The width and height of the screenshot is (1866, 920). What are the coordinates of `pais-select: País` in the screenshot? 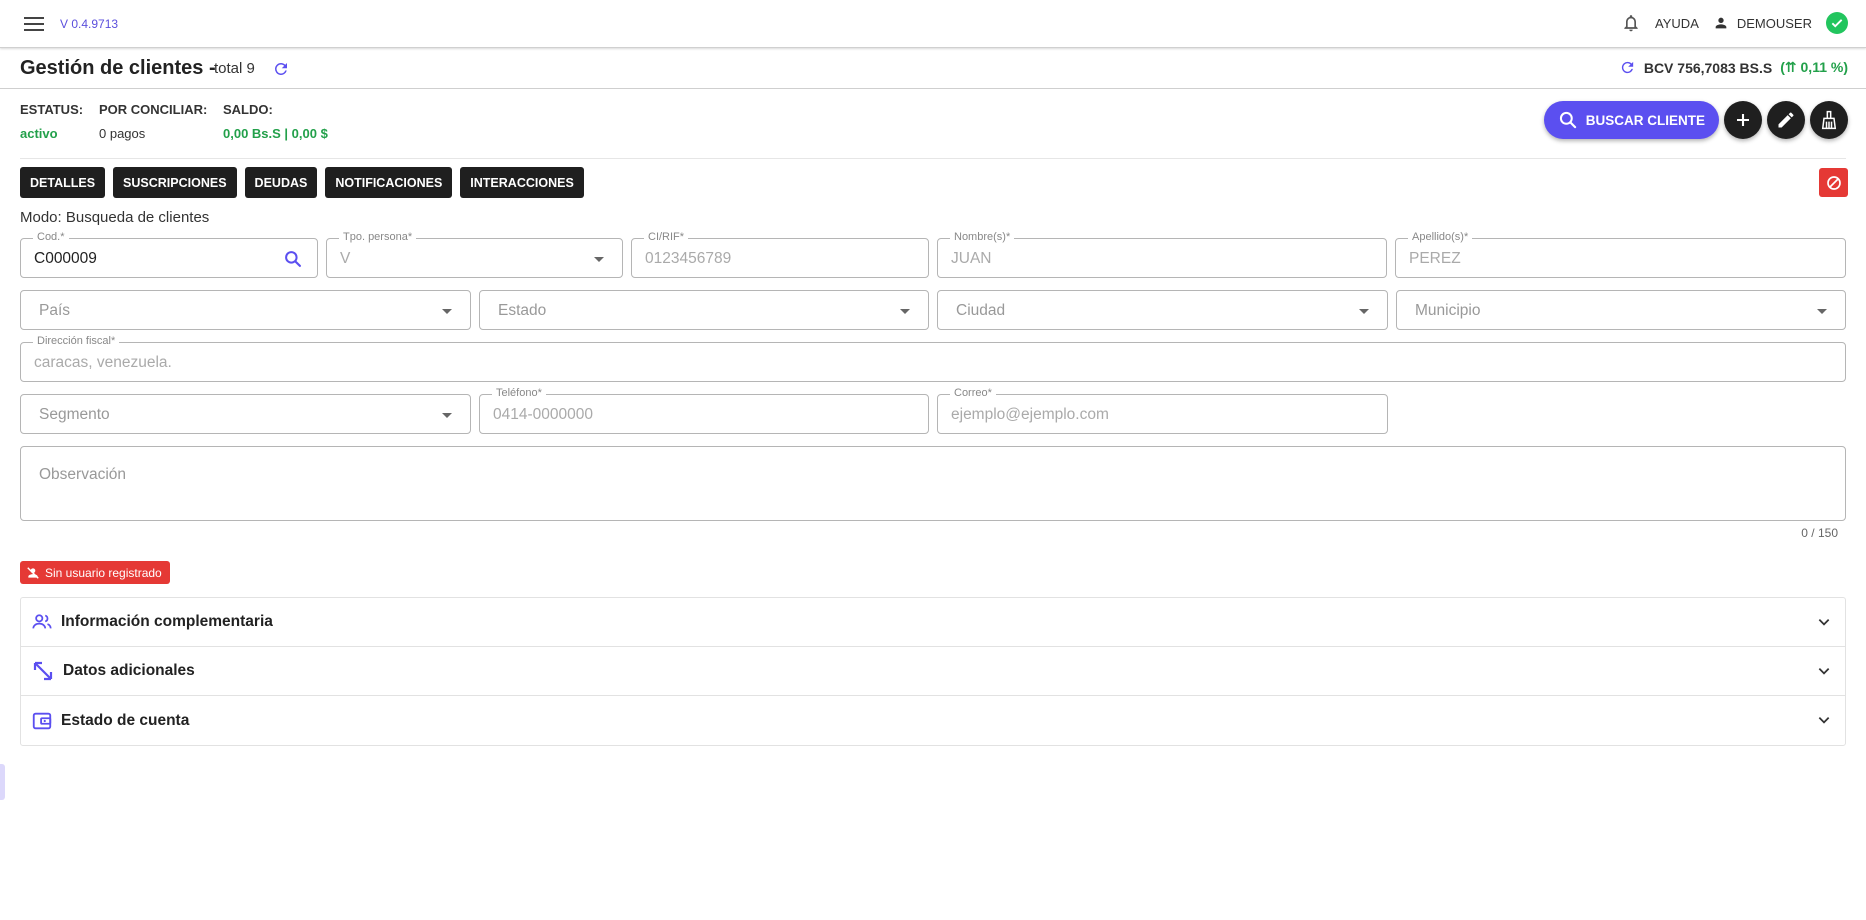 It's located at (245, 310).